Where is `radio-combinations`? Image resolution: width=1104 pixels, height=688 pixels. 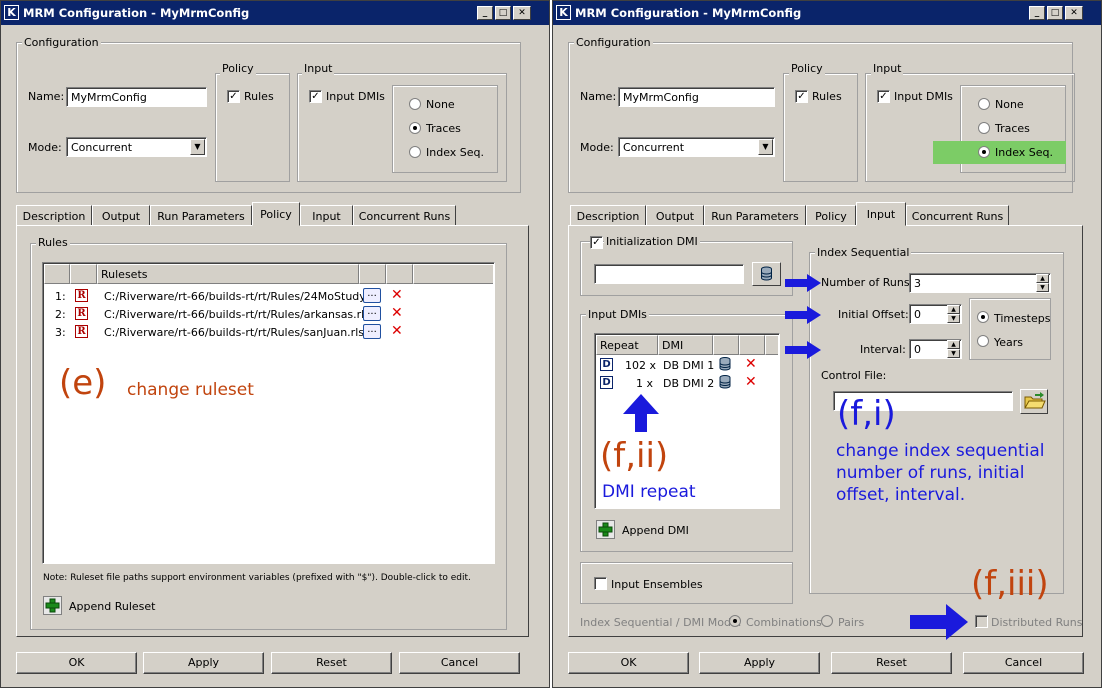 radio-combinations is located at coordinates (735, 621).